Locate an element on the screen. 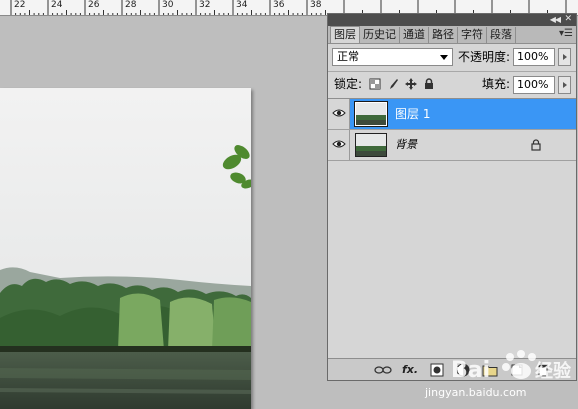  opacity-slider-button is located at coordinates (564, 57).